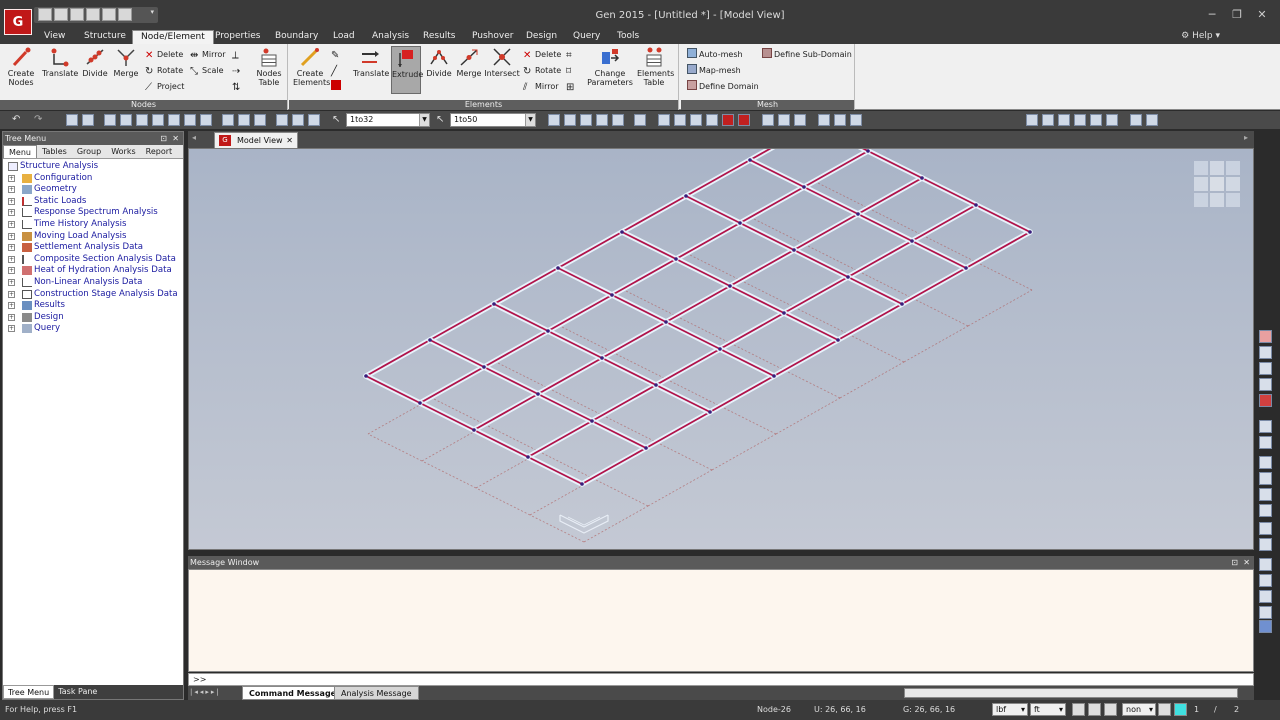 The height and width of the screenshot is (720, 1280). I want to click on node-select-combo: 1to32 ▼, so click(388, 120).